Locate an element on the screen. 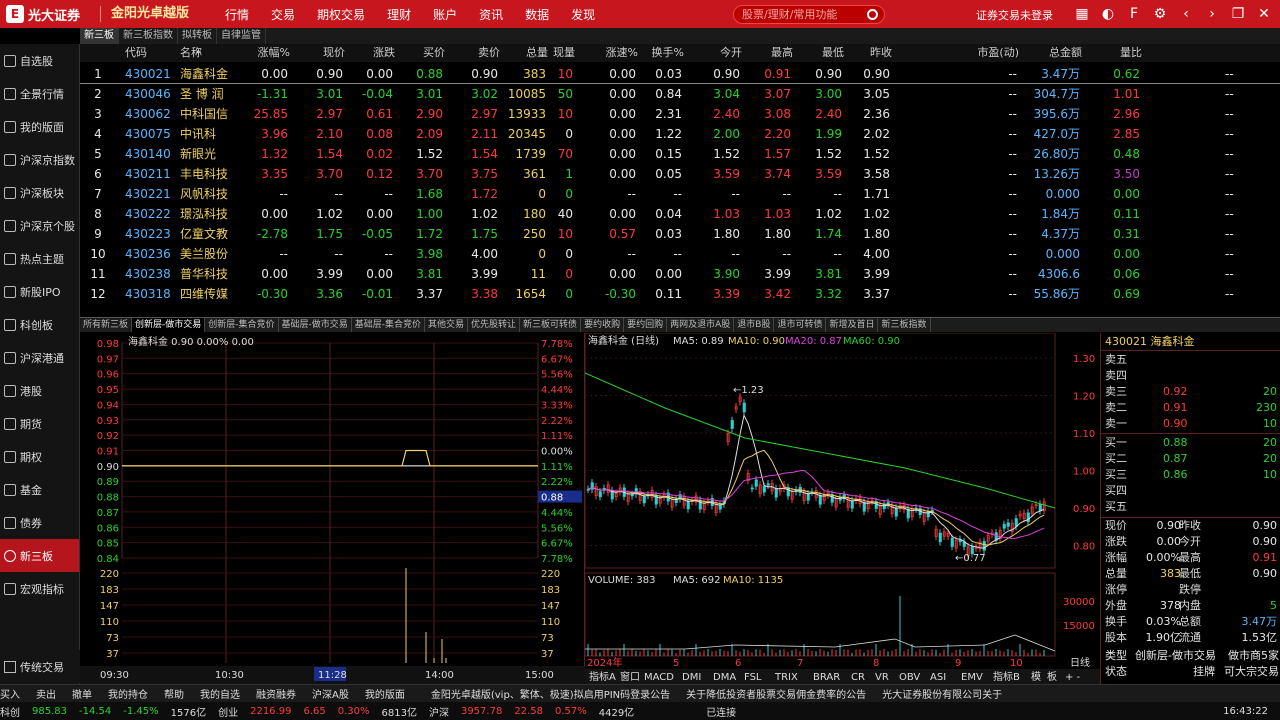 This screenshot has width=1280, height=720. menu-item: 期权交易 is located at coordinates (341, 15).